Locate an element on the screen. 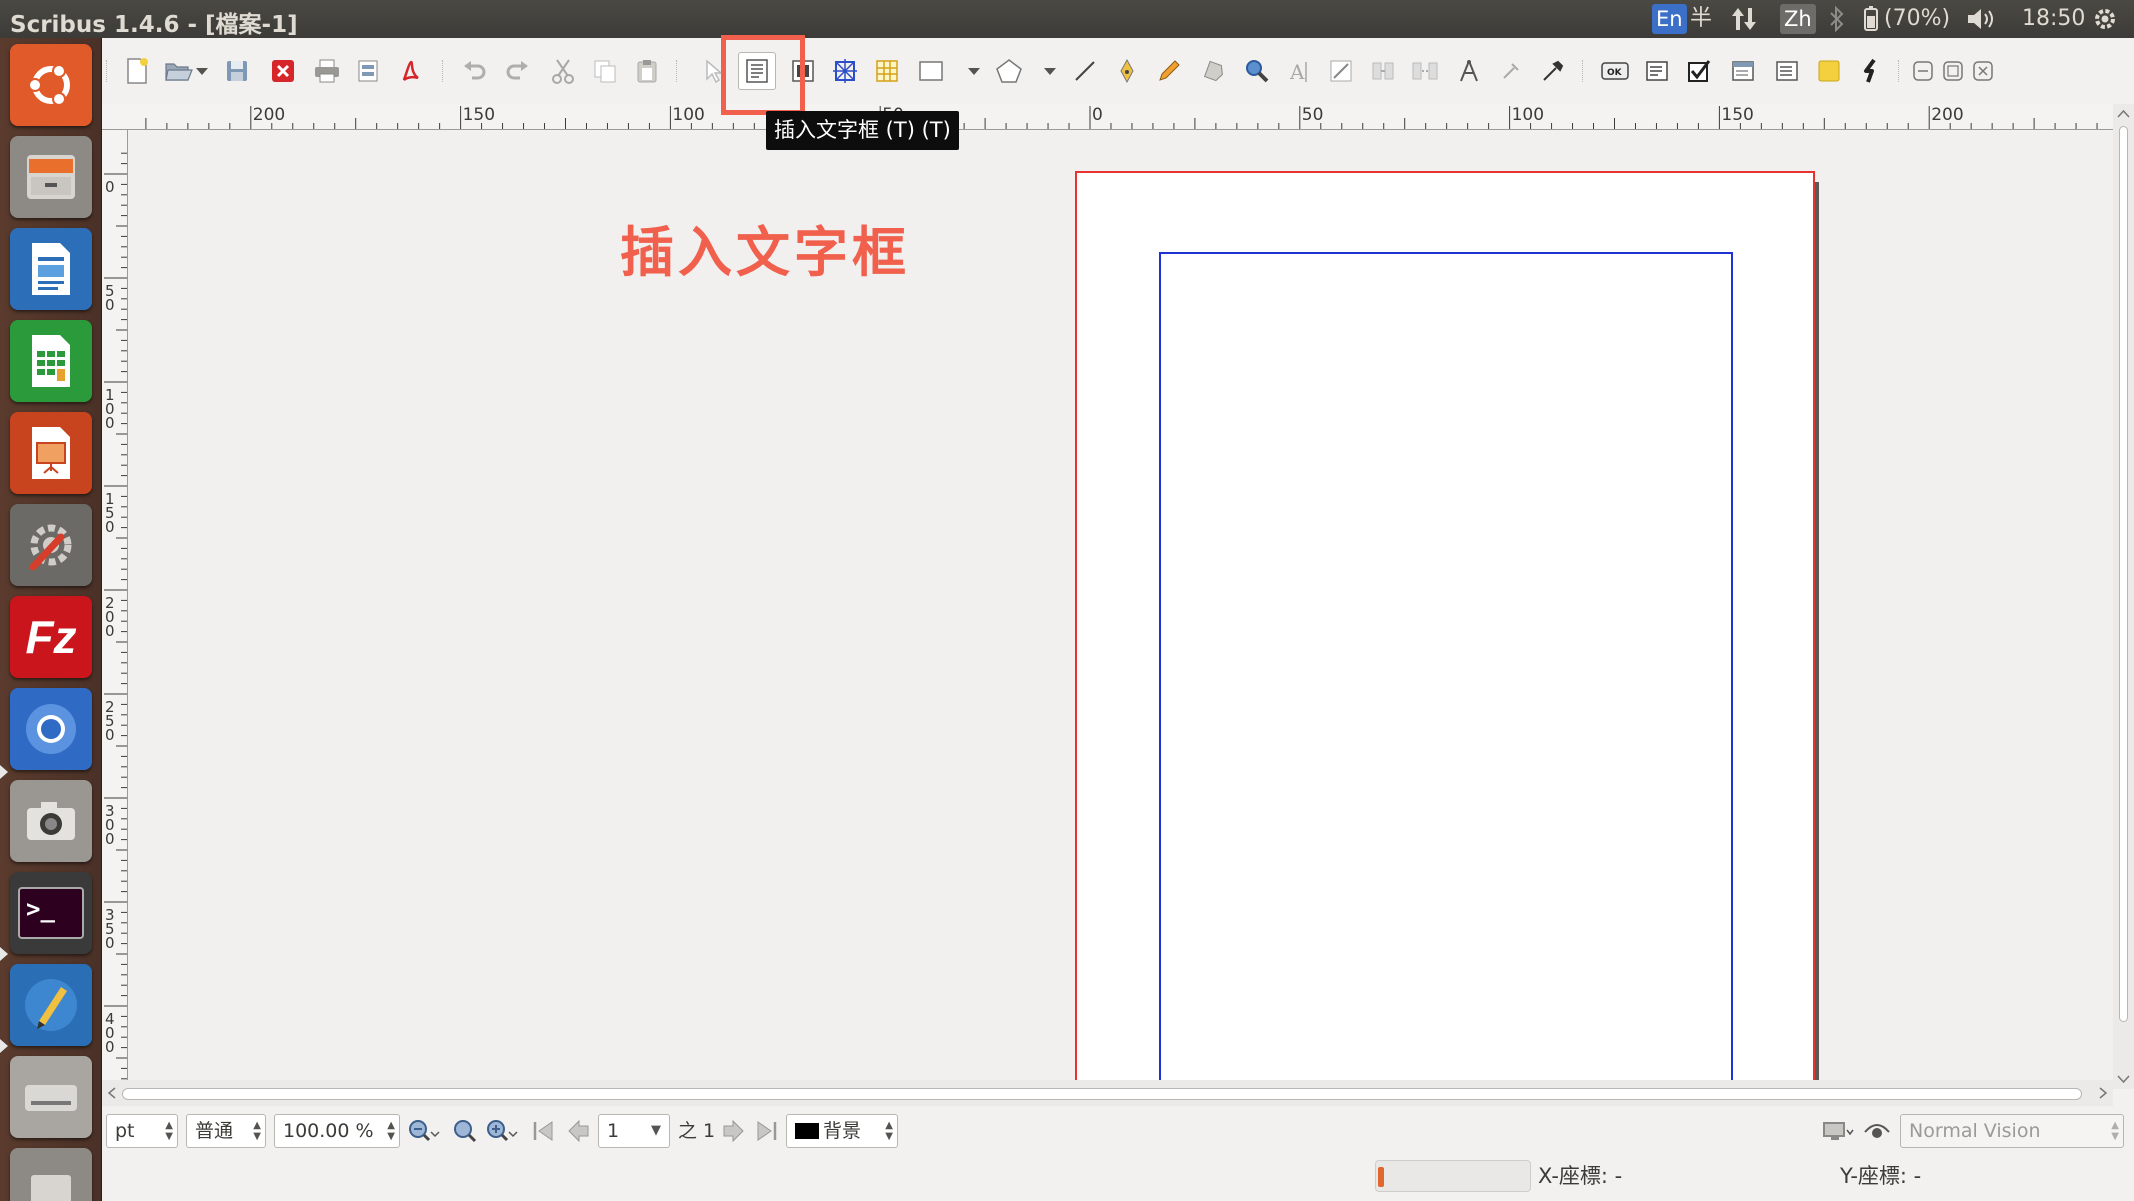 Image resolution: width=2134 pixels, height=1201 pixels. pdf-list-box-tool is located at coordinates (1787, 71).